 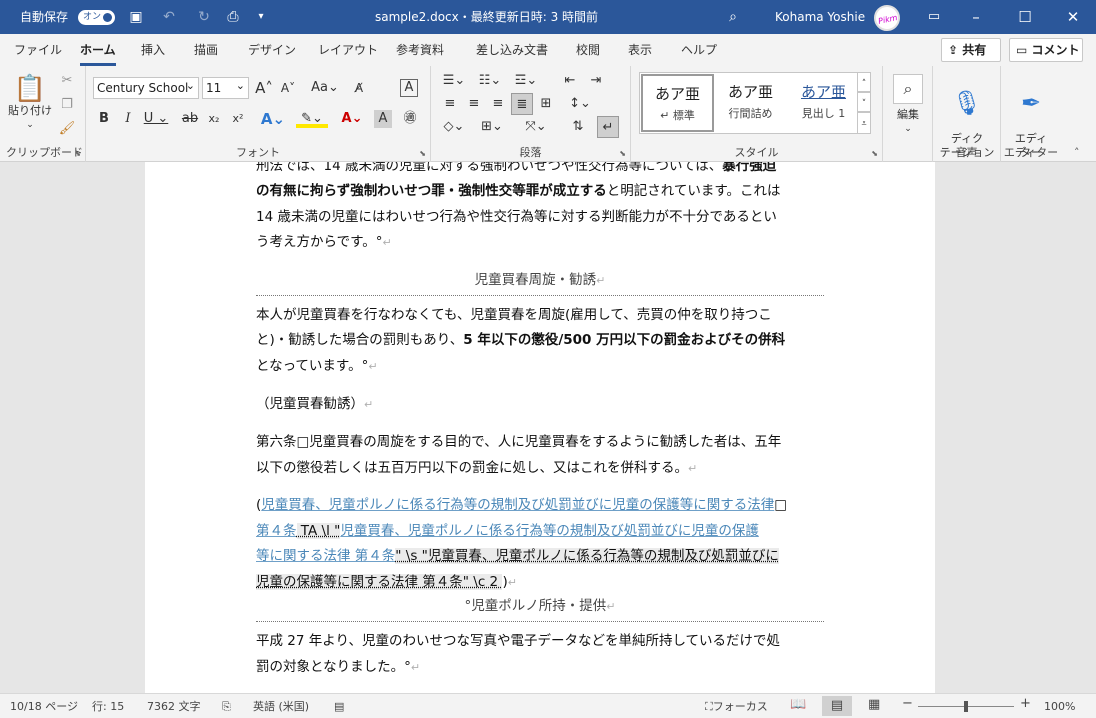 I want to click on style-normal: あア亜 ↵ 標準, so click(x=677, y=103).